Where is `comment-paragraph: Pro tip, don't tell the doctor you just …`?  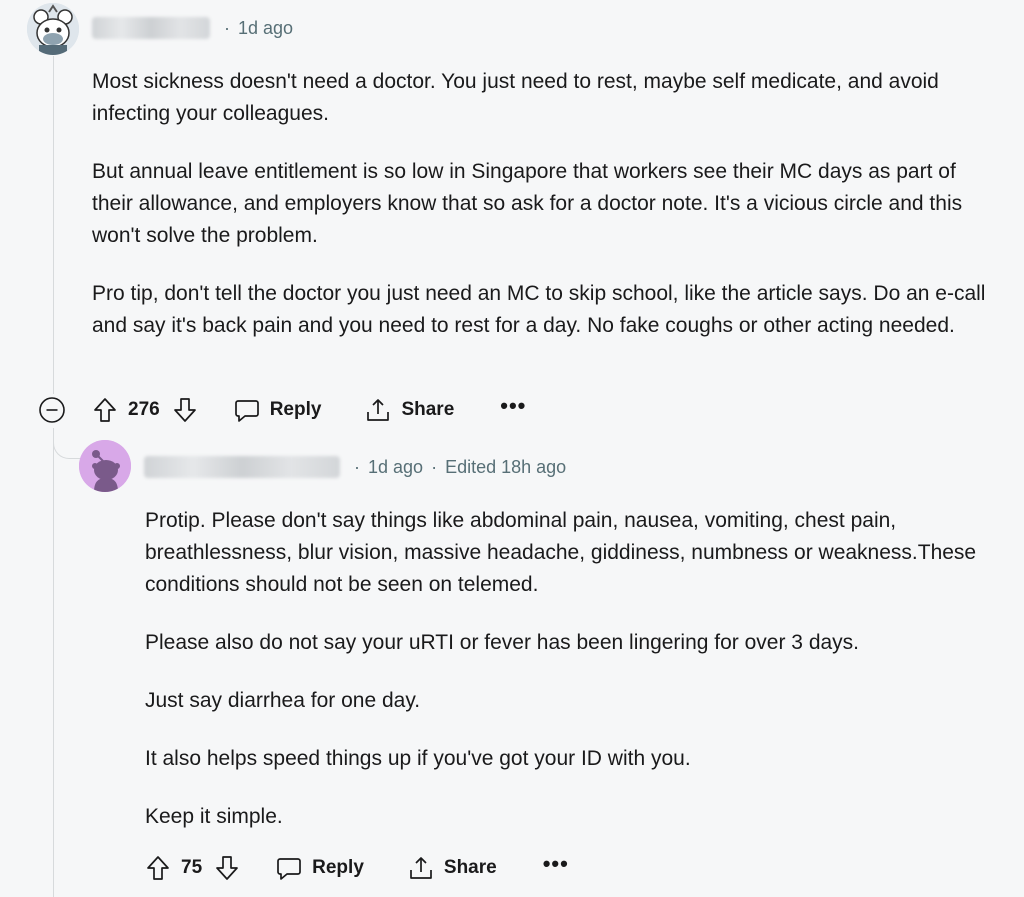
comment-paragraph: Pro tip, don't tell the doctor you just … is located at coordinates (539, 309).